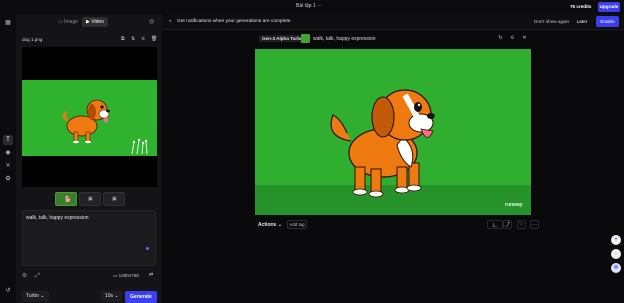 Image resolution: width=624 pixels, height=303 pixels. What do you see at coordinates (8, 291) in the screenshot?
I see `history-icon: ↺` at bounding box center [8, 291].